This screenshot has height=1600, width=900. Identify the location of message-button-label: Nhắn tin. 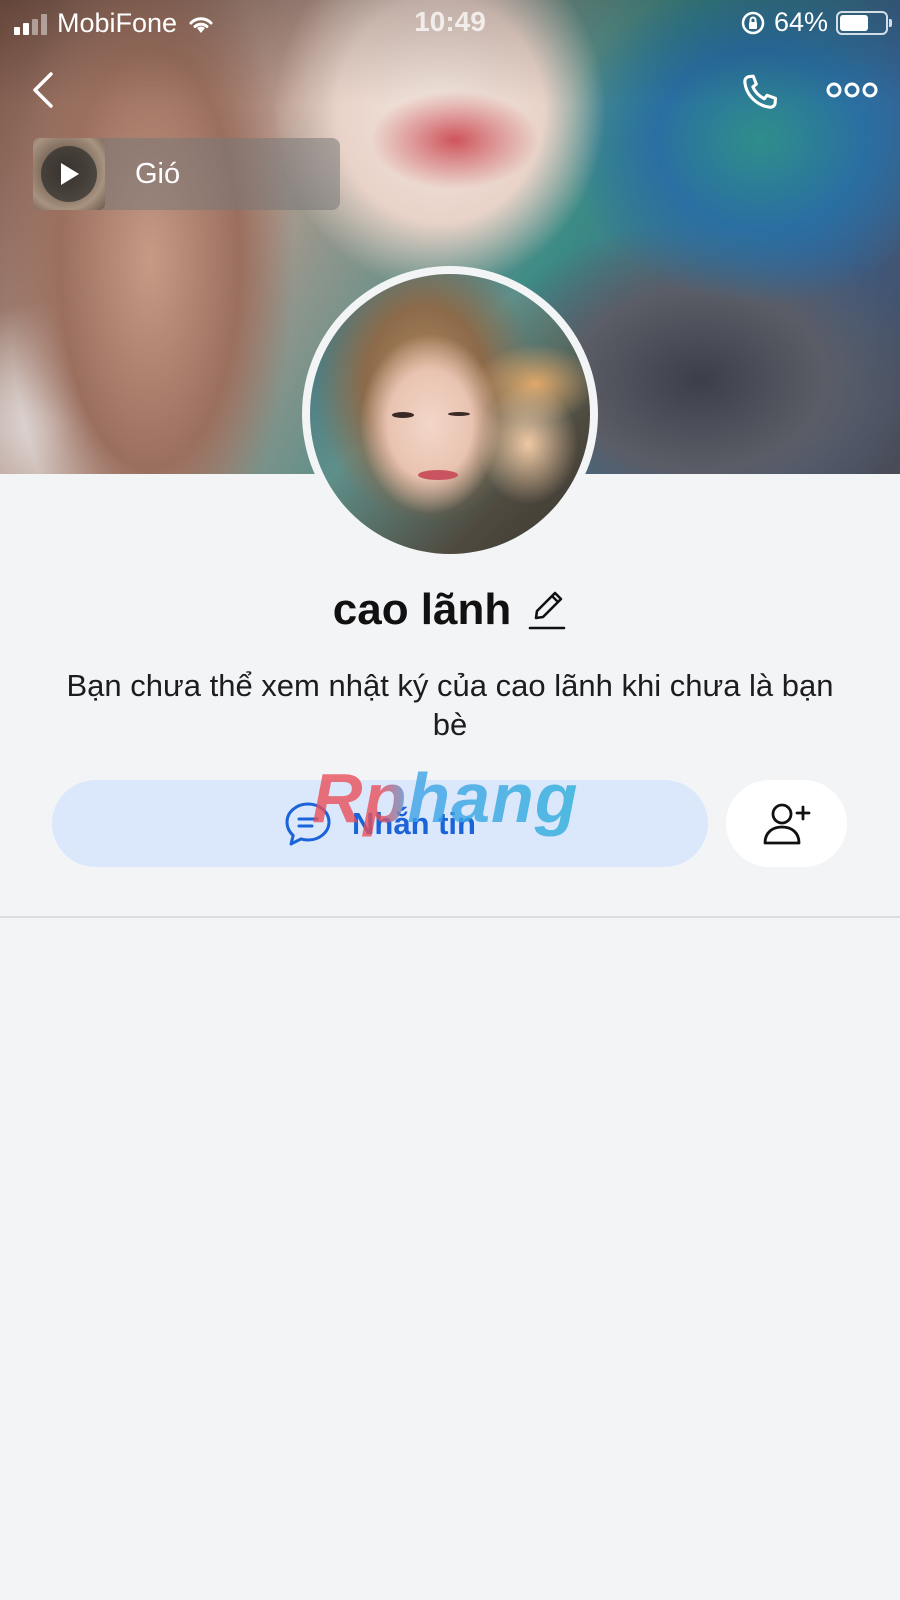
(414, 823).